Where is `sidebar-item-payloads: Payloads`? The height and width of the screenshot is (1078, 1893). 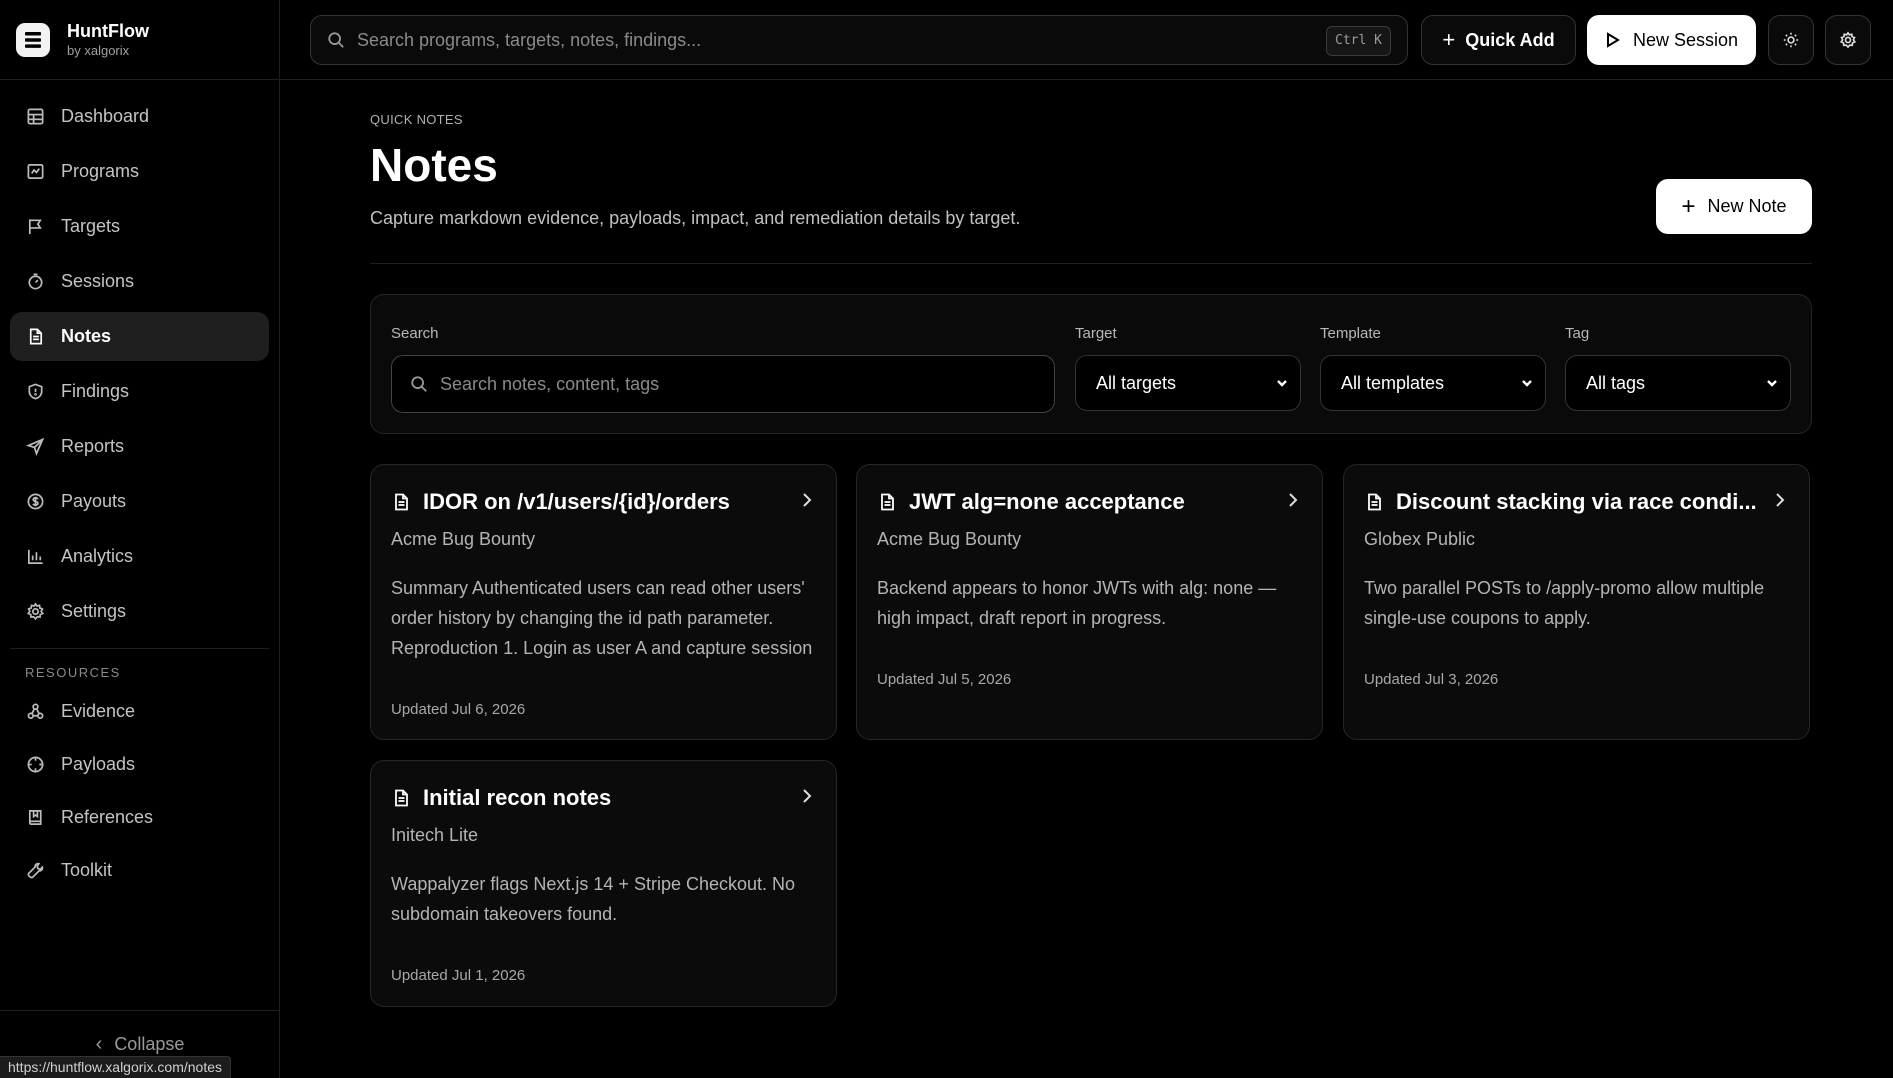 sidebar-item-payloads: Payloads is located at coordinates (139, 764).